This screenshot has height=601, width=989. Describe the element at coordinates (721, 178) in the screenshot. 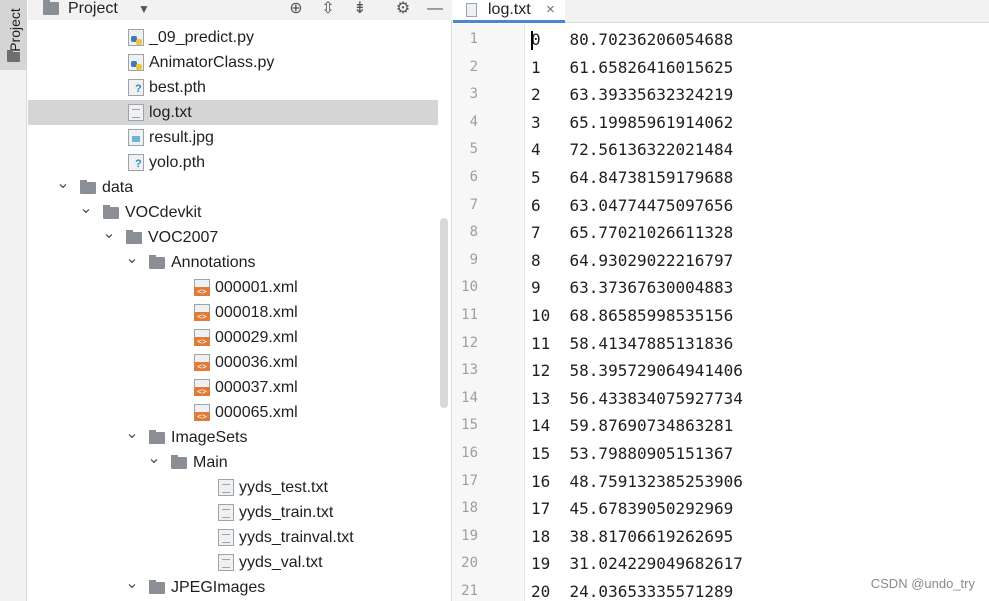

I see `editor-line: 6 5 64.84738159179688` at that location.